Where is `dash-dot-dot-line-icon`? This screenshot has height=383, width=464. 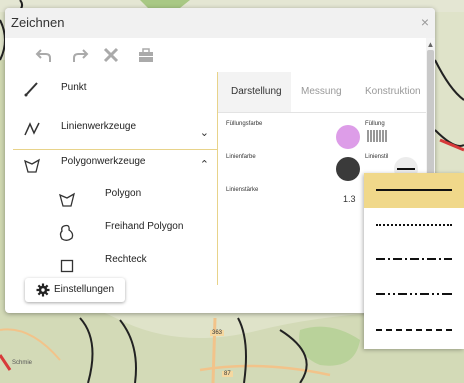 dash-dot-dot-line-icon is located at coordinates (414, 294).